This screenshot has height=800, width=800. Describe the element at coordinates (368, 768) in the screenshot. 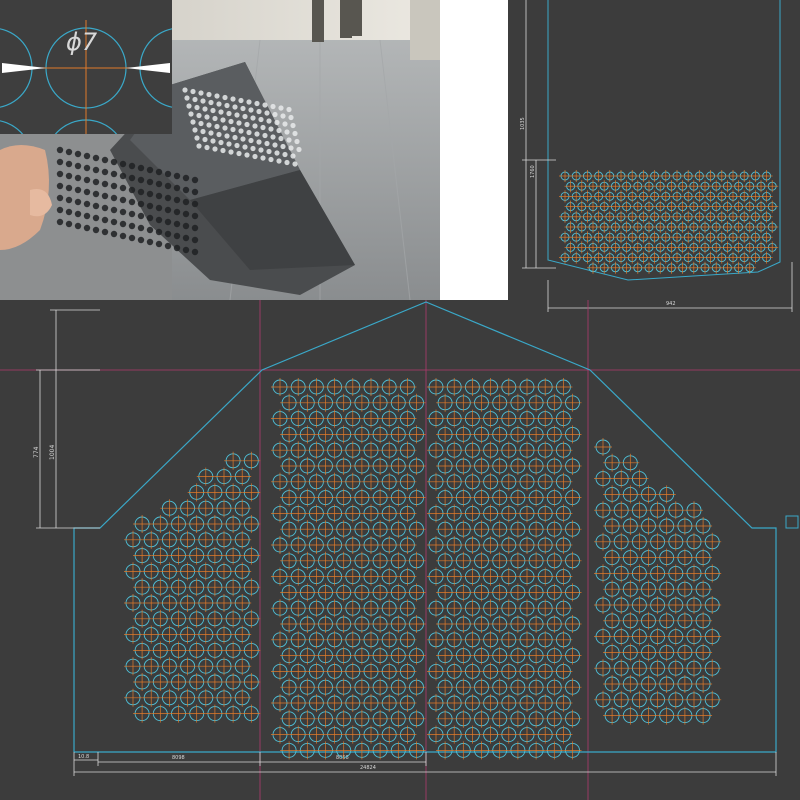

I see `dim-bottom-total: 24824` at that location.